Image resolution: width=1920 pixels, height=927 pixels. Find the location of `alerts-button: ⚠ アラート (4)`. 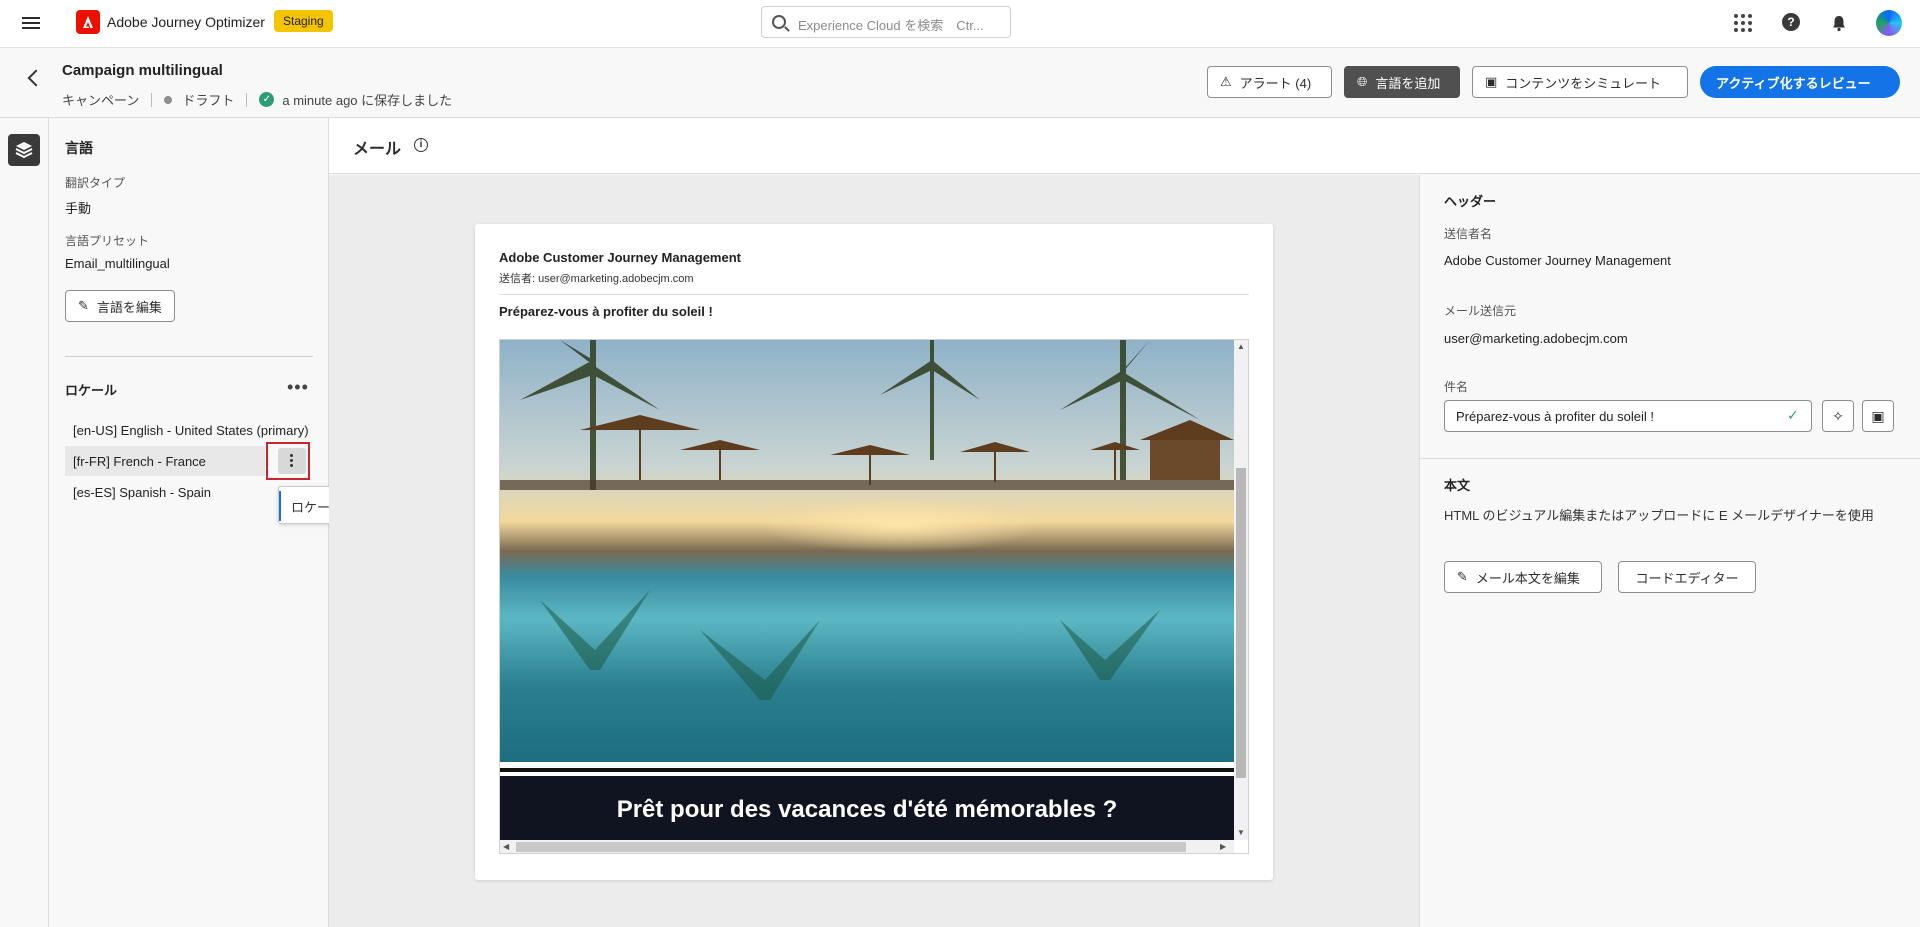

alerts-button: ⚠ アラート (4) is located at coordinates (1269, 82).